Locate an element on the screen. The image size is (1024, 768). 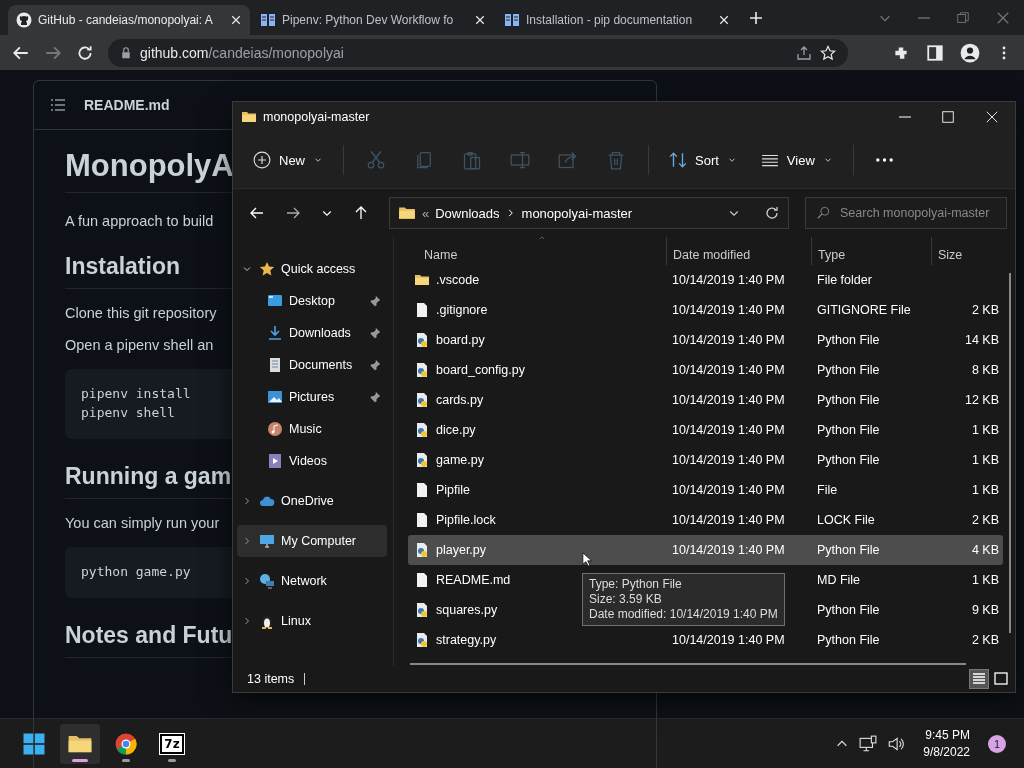
vertical-scrollbar is located at coordinates (1010, 453).